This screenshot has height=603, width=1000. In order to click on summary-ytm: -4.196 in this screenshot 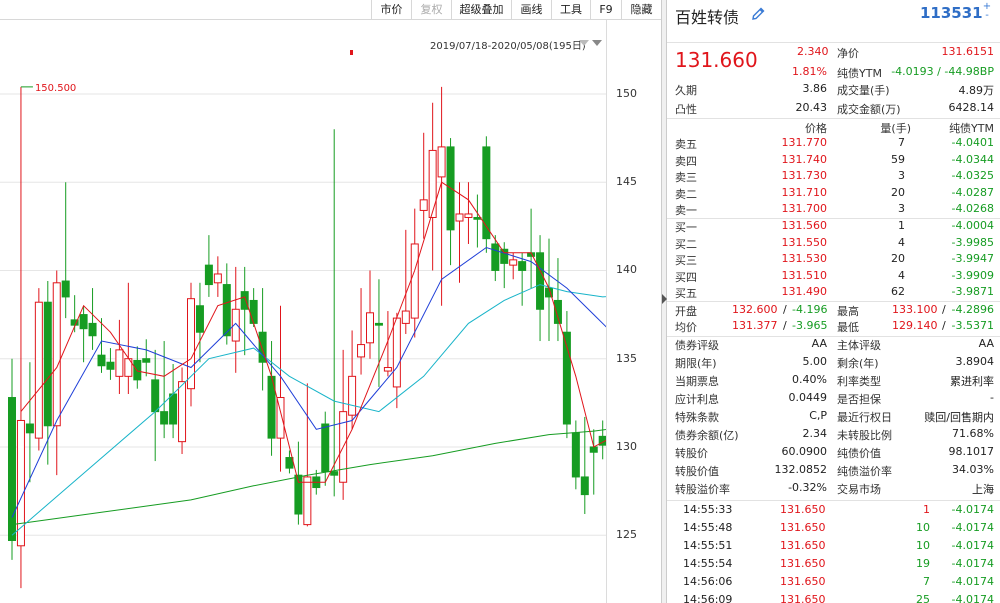, I will do `click(810, 309)`.